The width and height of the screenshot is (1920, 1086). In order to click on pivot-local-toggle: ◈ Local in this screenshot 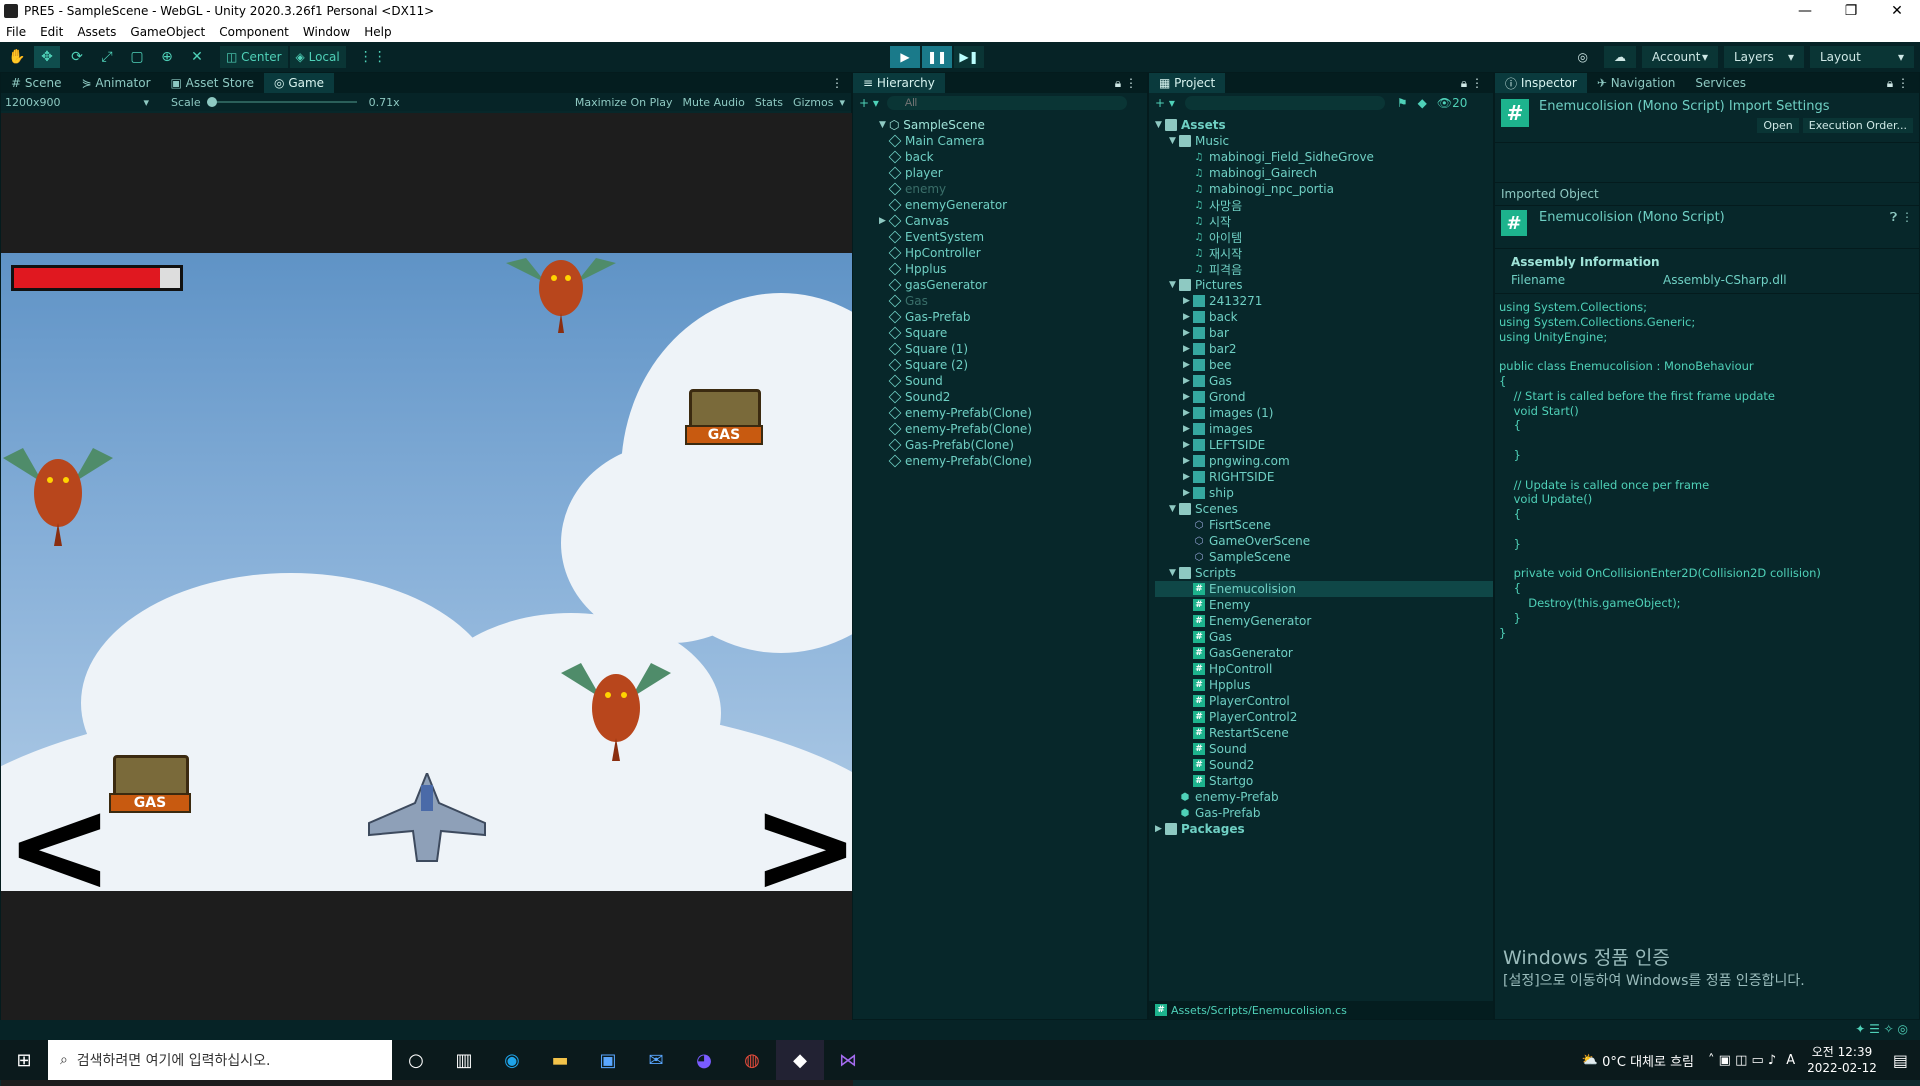, I will do `click(317, 57)`.